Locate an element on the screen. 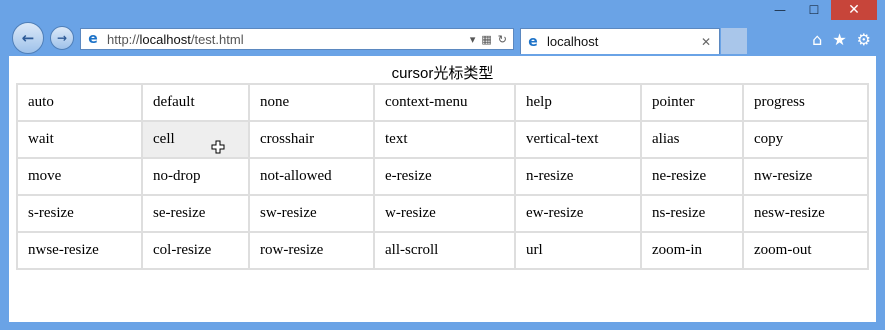 Image resolution: width=885 pixels, height=330 pixels. cursor-cell: url is located at coordinates (578, 250).